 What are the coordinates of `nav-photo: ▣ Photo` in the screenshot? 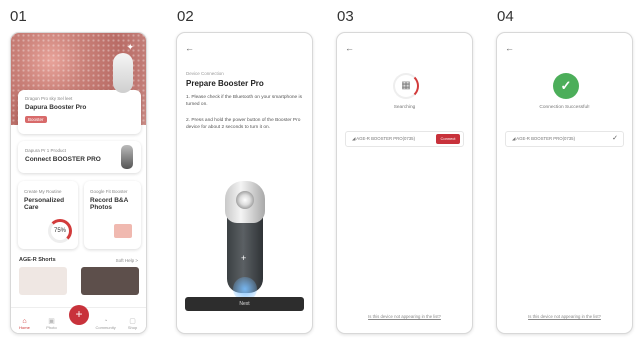 It's located at (52, 323).